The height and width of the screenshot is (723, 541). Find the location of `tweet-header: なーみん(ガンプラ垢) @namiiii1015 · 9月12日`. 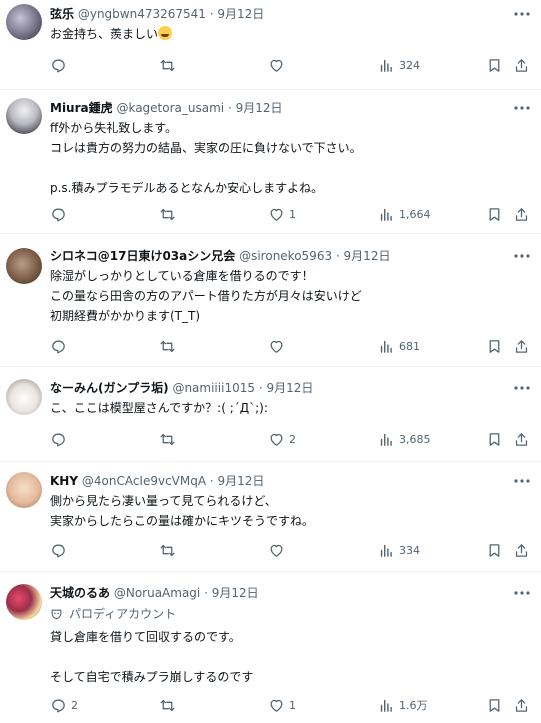

tweet-header: なーみん(ガンプラ垢) @namiiii1015 · 9月12日 is located at coordinates (275, 388).